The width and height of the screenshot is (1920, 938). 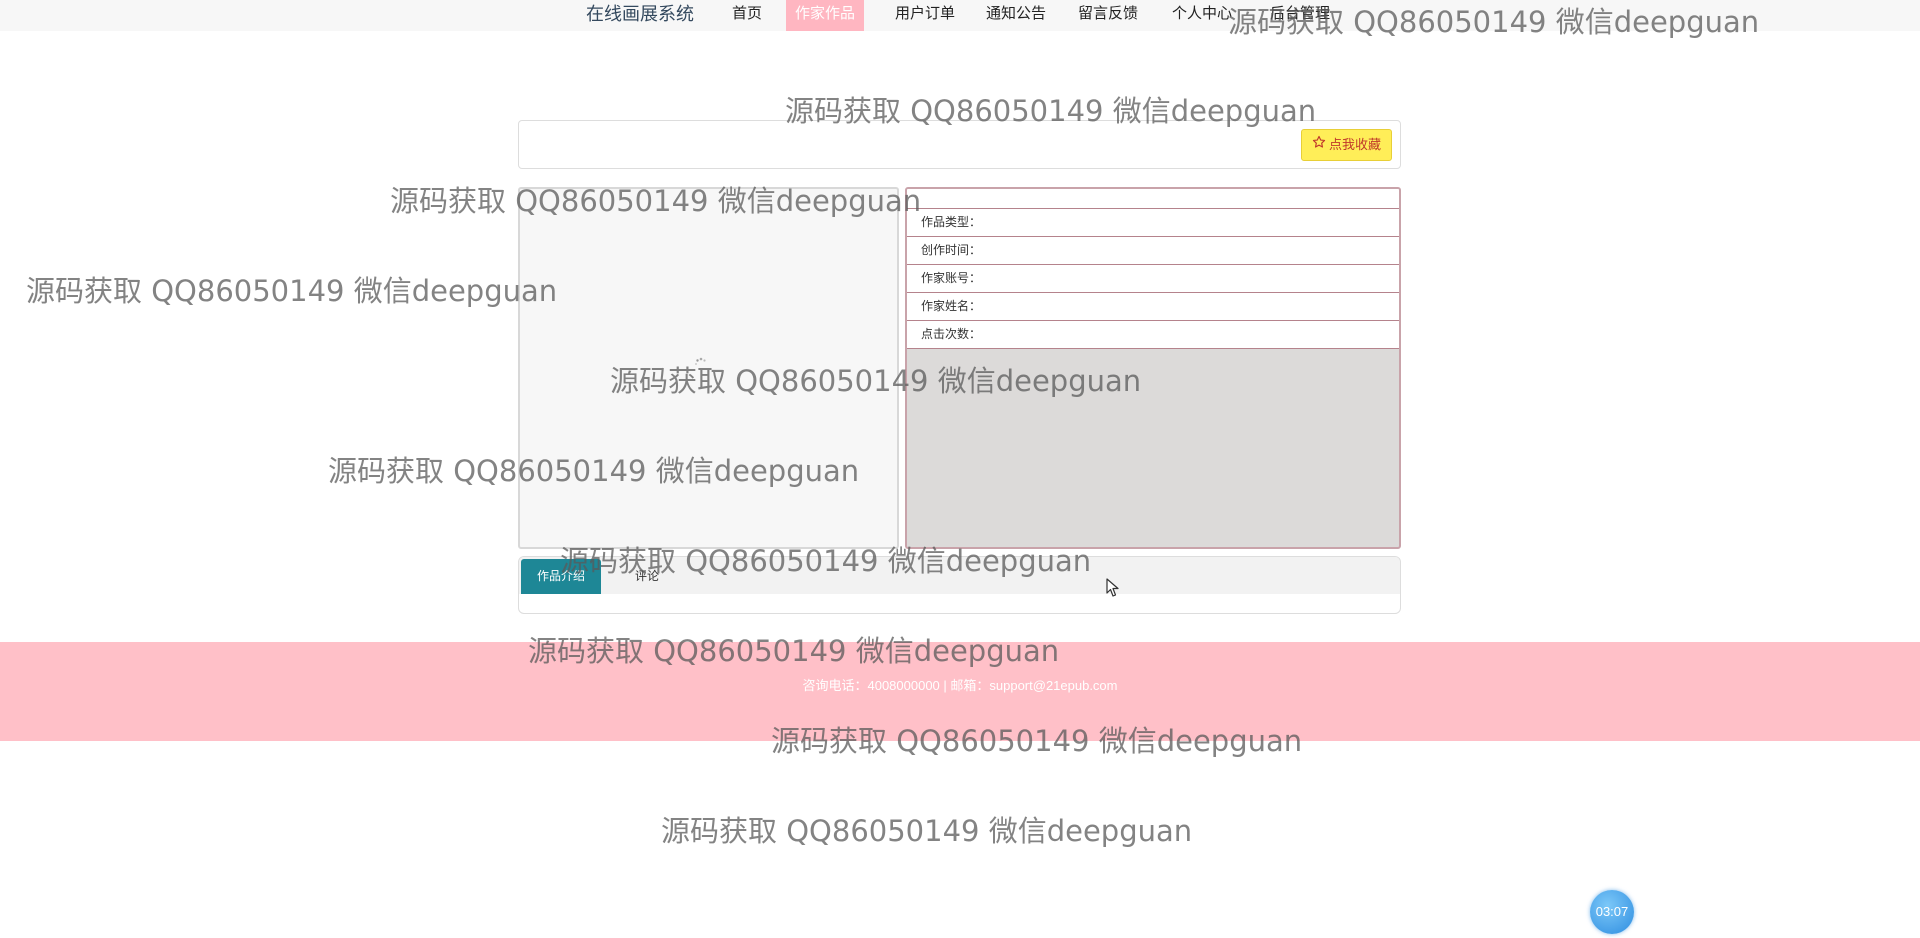 I want to click on brand-title: 在线画展系统, so click(x=640, y=14).